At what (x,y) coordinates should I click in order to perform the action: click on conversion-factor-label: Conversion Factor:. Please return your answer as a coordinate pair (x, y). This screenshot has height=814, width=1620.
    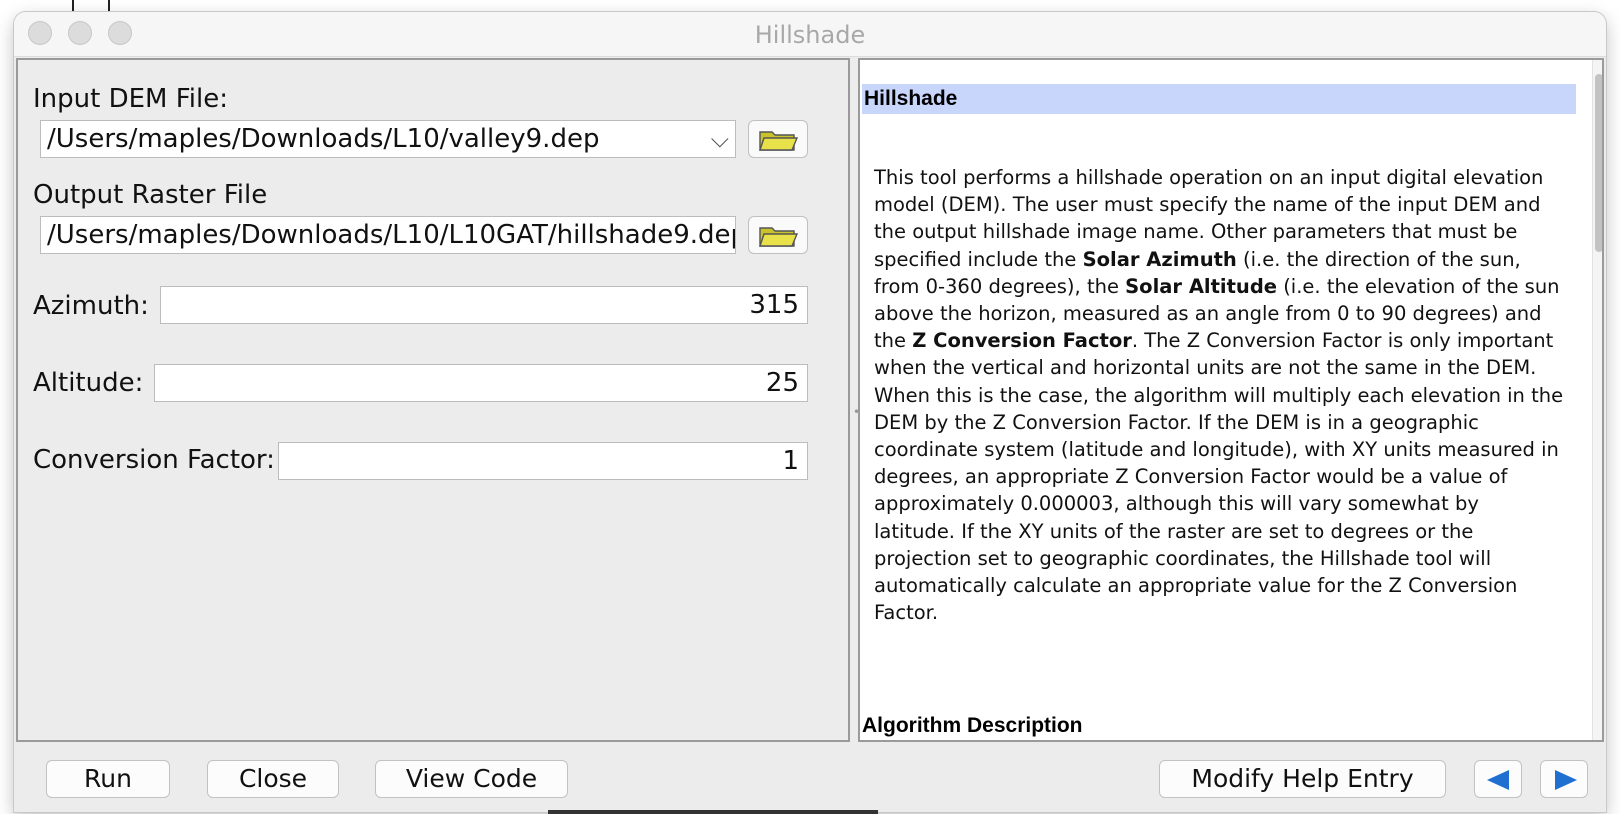
    Looking at the image, I should click on (154, 460).